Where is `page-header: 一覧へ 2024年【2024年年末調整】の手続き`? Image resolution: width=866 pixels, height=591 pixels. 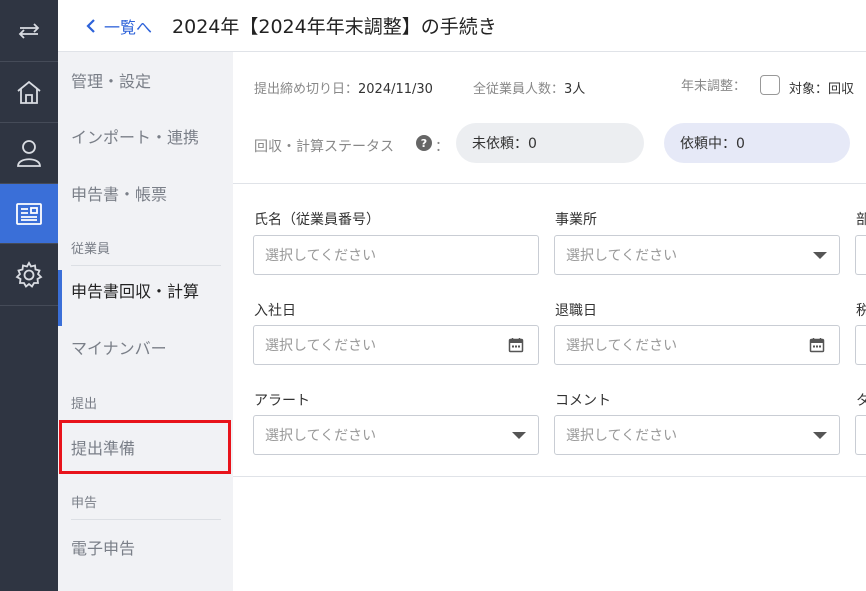
page-header: 一覧へ 2024年【2024年年末調整】の手続き is located at coordinates (462, 26).